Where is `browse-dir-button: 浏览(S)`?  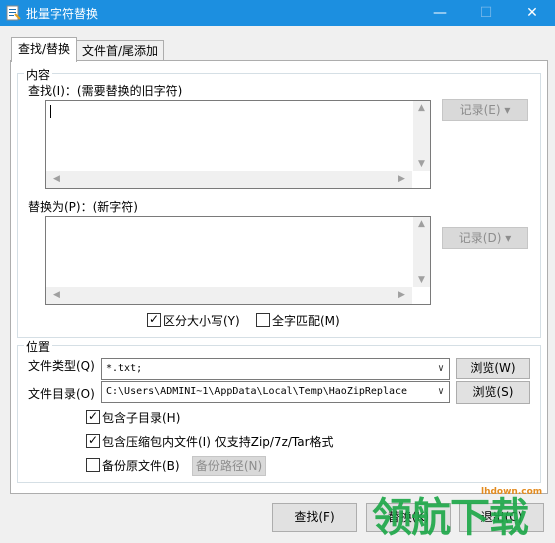 browse-dir-button: 浏览(S) is located at coordinates (493, 392).